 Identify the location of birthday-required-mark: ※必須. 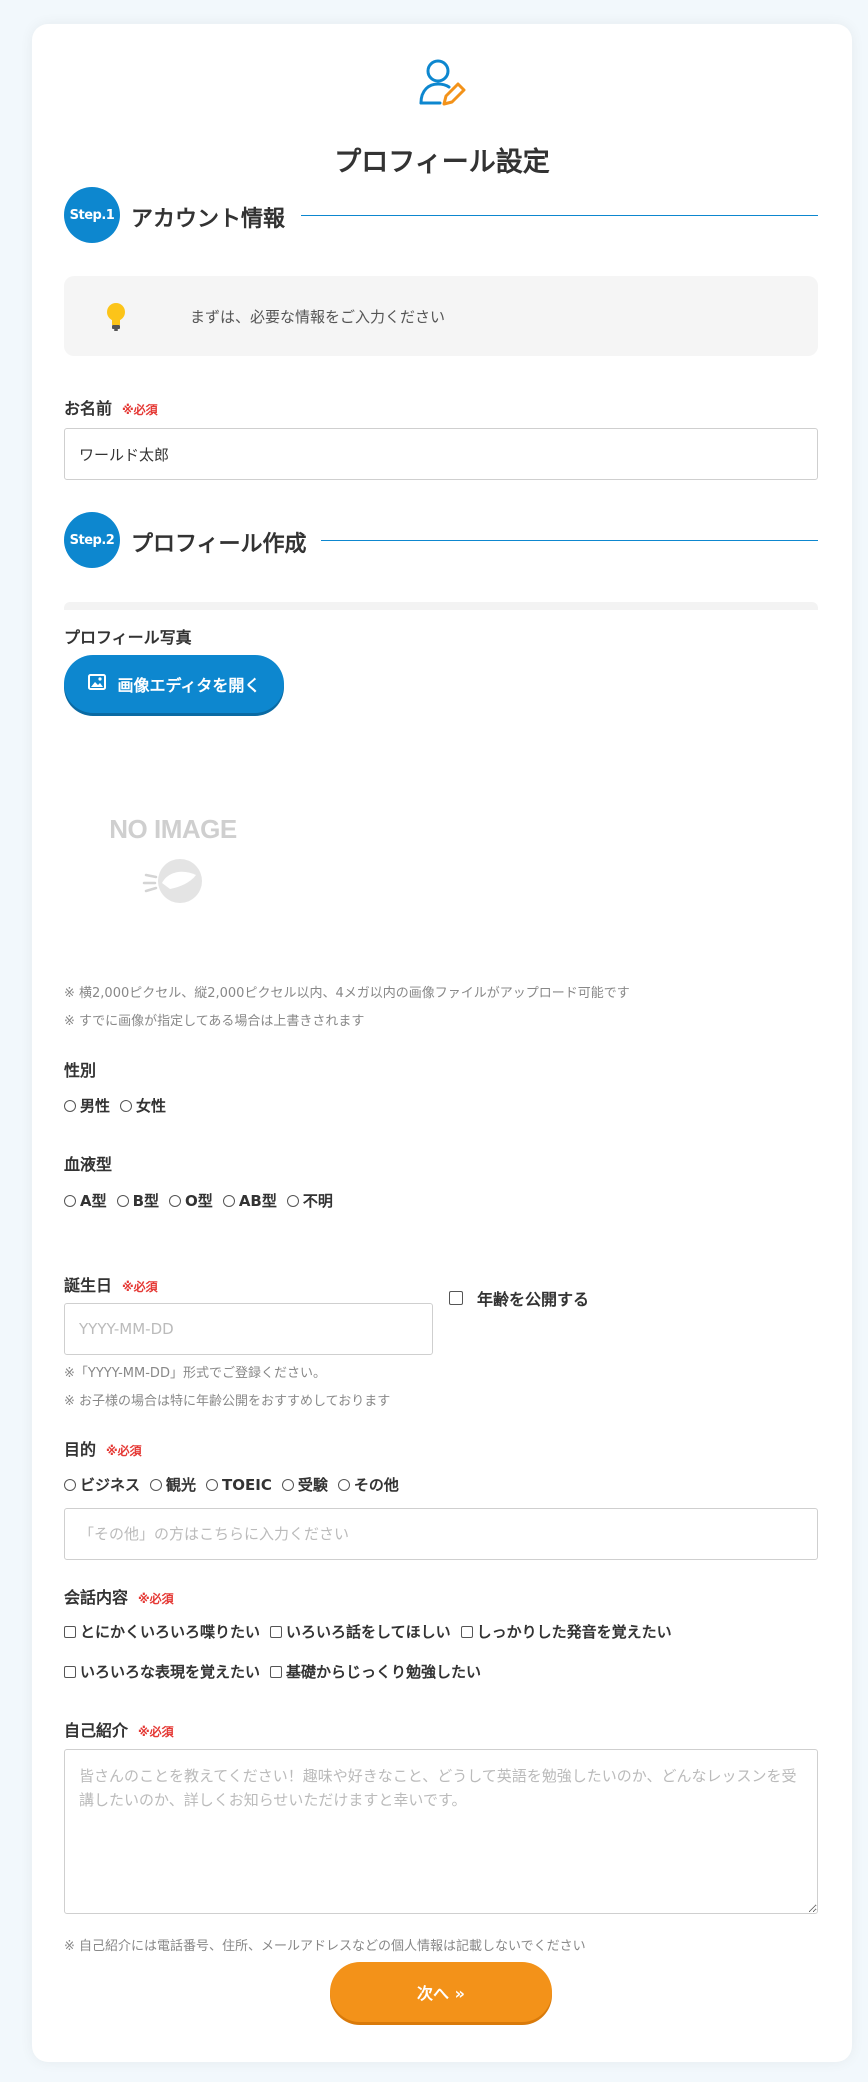
(140, 1287).